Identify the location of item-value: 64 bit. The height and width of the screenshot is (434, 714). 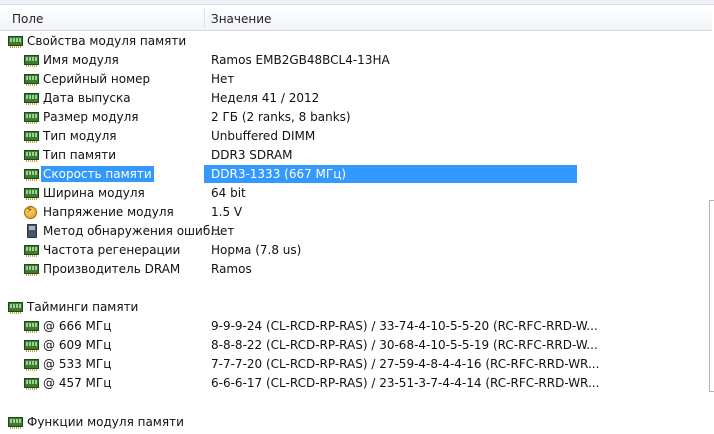
(228, 193).